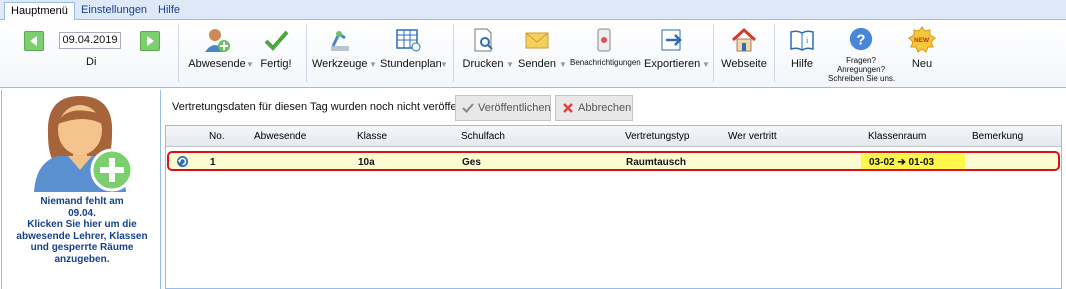  Describe the element at coordinates (182, 161) in the screenshot. I see `refresh-icon` at that location.